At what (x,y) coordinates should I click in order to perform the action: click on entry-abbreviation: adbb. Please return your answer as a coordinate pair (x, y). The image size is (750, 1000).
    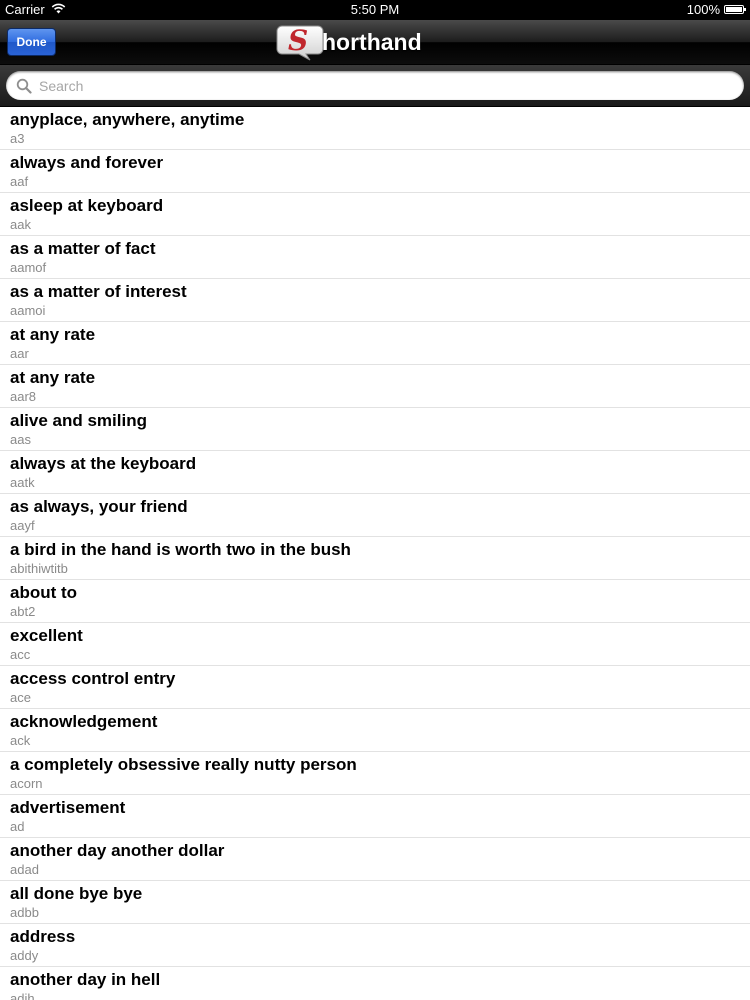
    Looking at the image, I should click on (24, 912).